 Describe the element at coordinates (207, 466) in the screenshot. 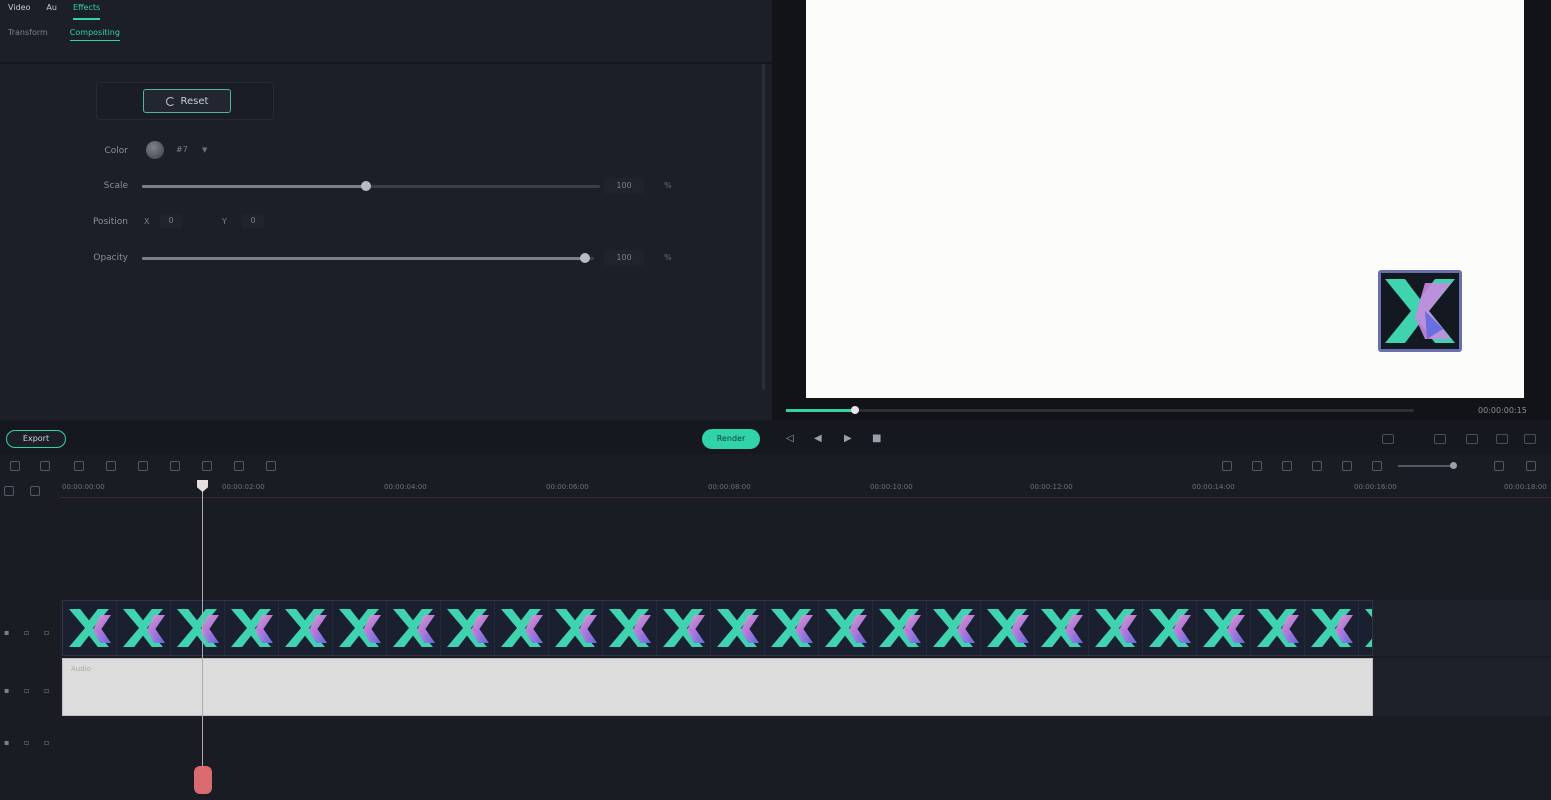

I see `color-match-icon` at that location.